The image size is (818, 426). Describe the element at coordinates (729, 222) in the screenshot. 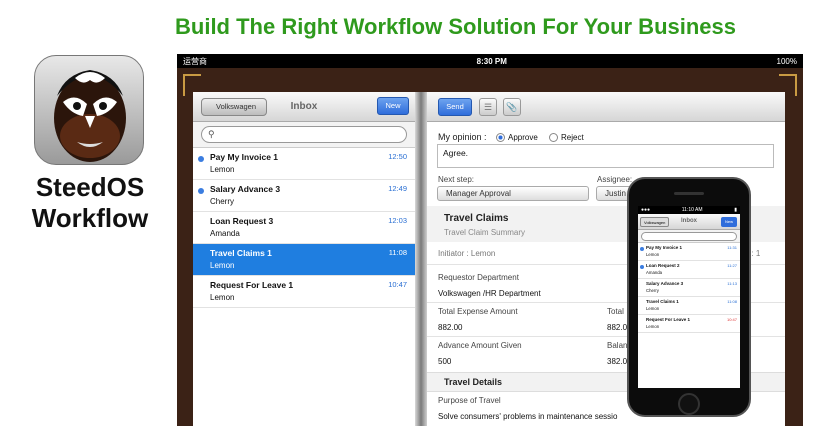

I see `iphone-new-button: New` at that location.